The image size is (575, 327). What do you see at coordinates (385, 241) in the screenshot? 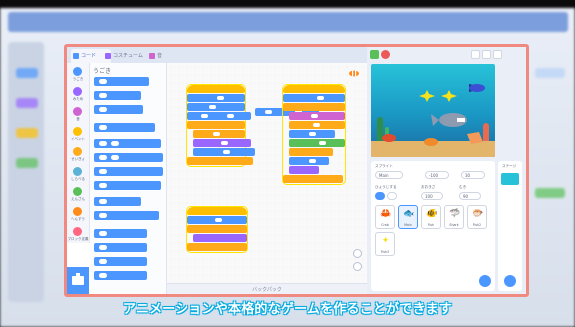
I see `sprite-glyph: ✦` at bounding box center [385, 241].